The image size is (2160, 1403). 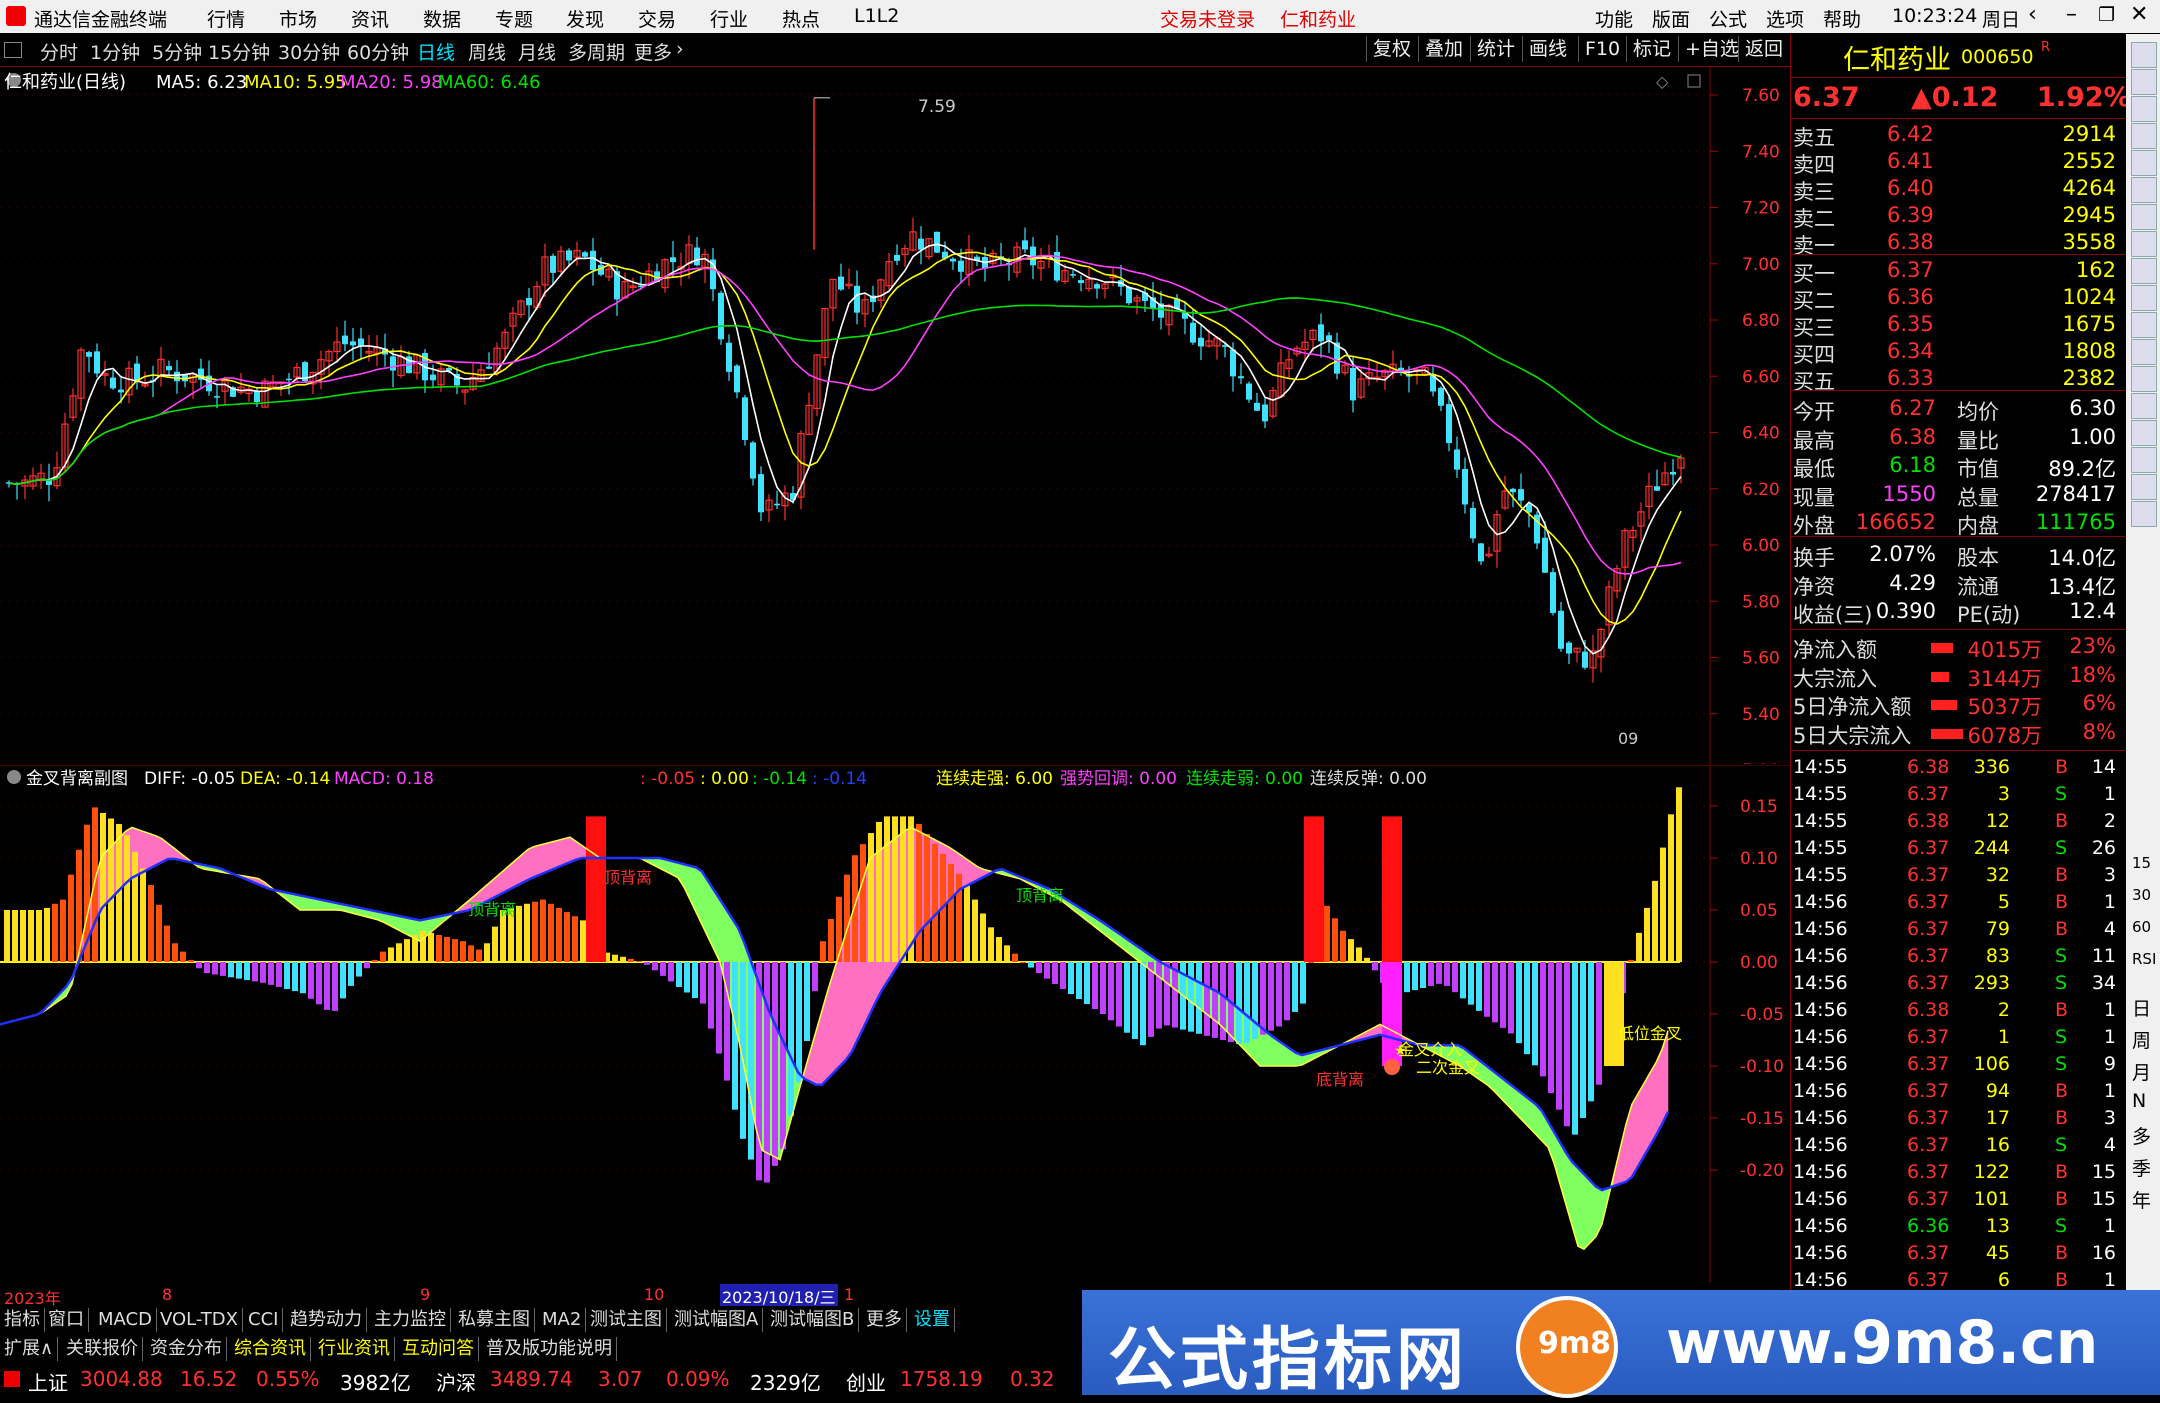 What do you see at coordinates (2141, 1135) in the screenshot?
I see `side-period-4: 多` at bounding box center [2141, 1135].